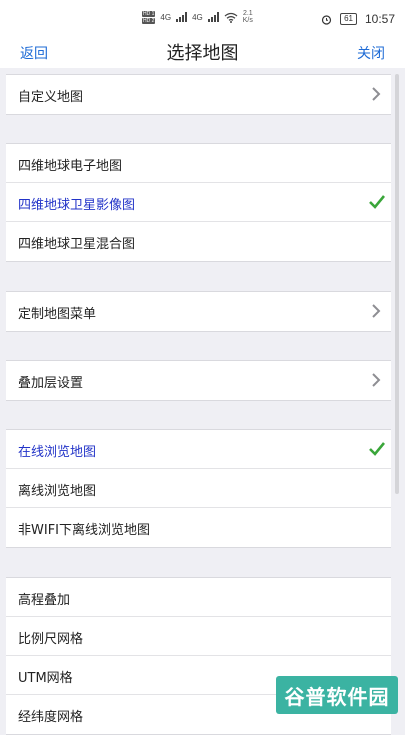 This screenshot has height=735, width=405. I want to click on status-left: HD 1 HD 2 4G 4G 2.1 K/s, so click(197, 17).